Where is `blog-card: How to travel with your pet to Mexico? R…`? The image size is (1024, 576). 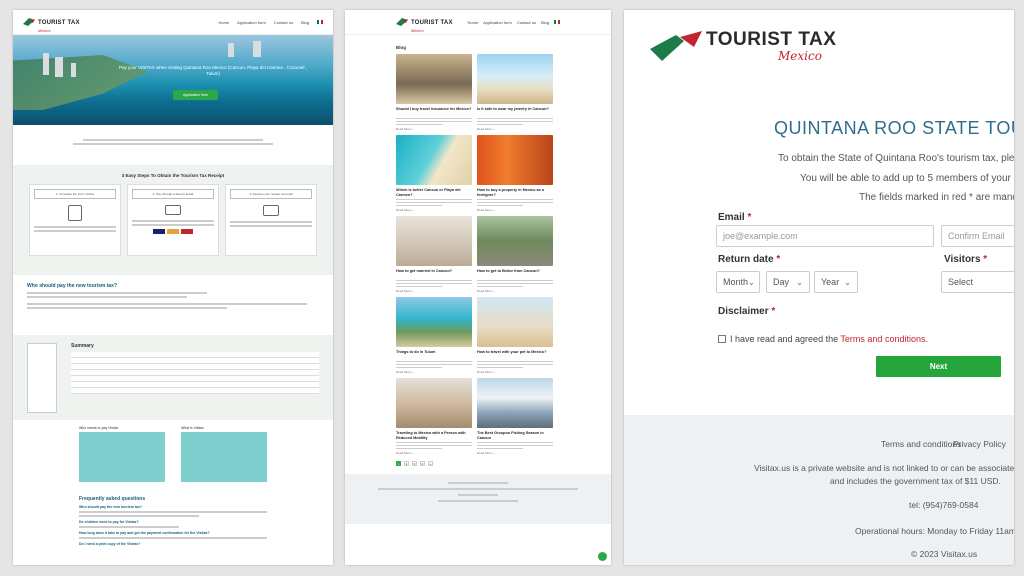 blog-card: How to travel with your pet to Mexico? R… is located at coordinates (515, 335).